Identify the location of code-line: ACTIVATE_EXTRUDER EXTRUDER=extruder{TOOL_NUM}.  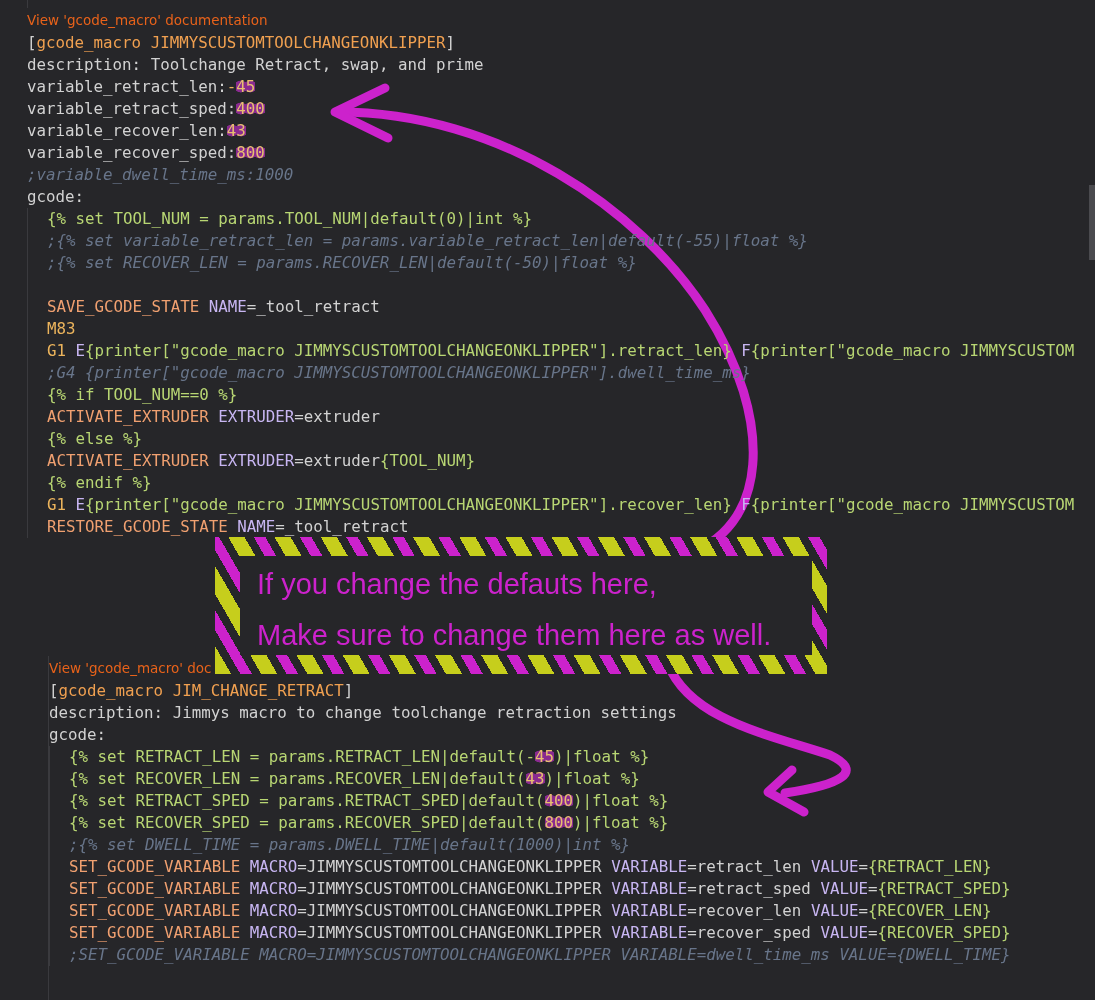
(261, 461).